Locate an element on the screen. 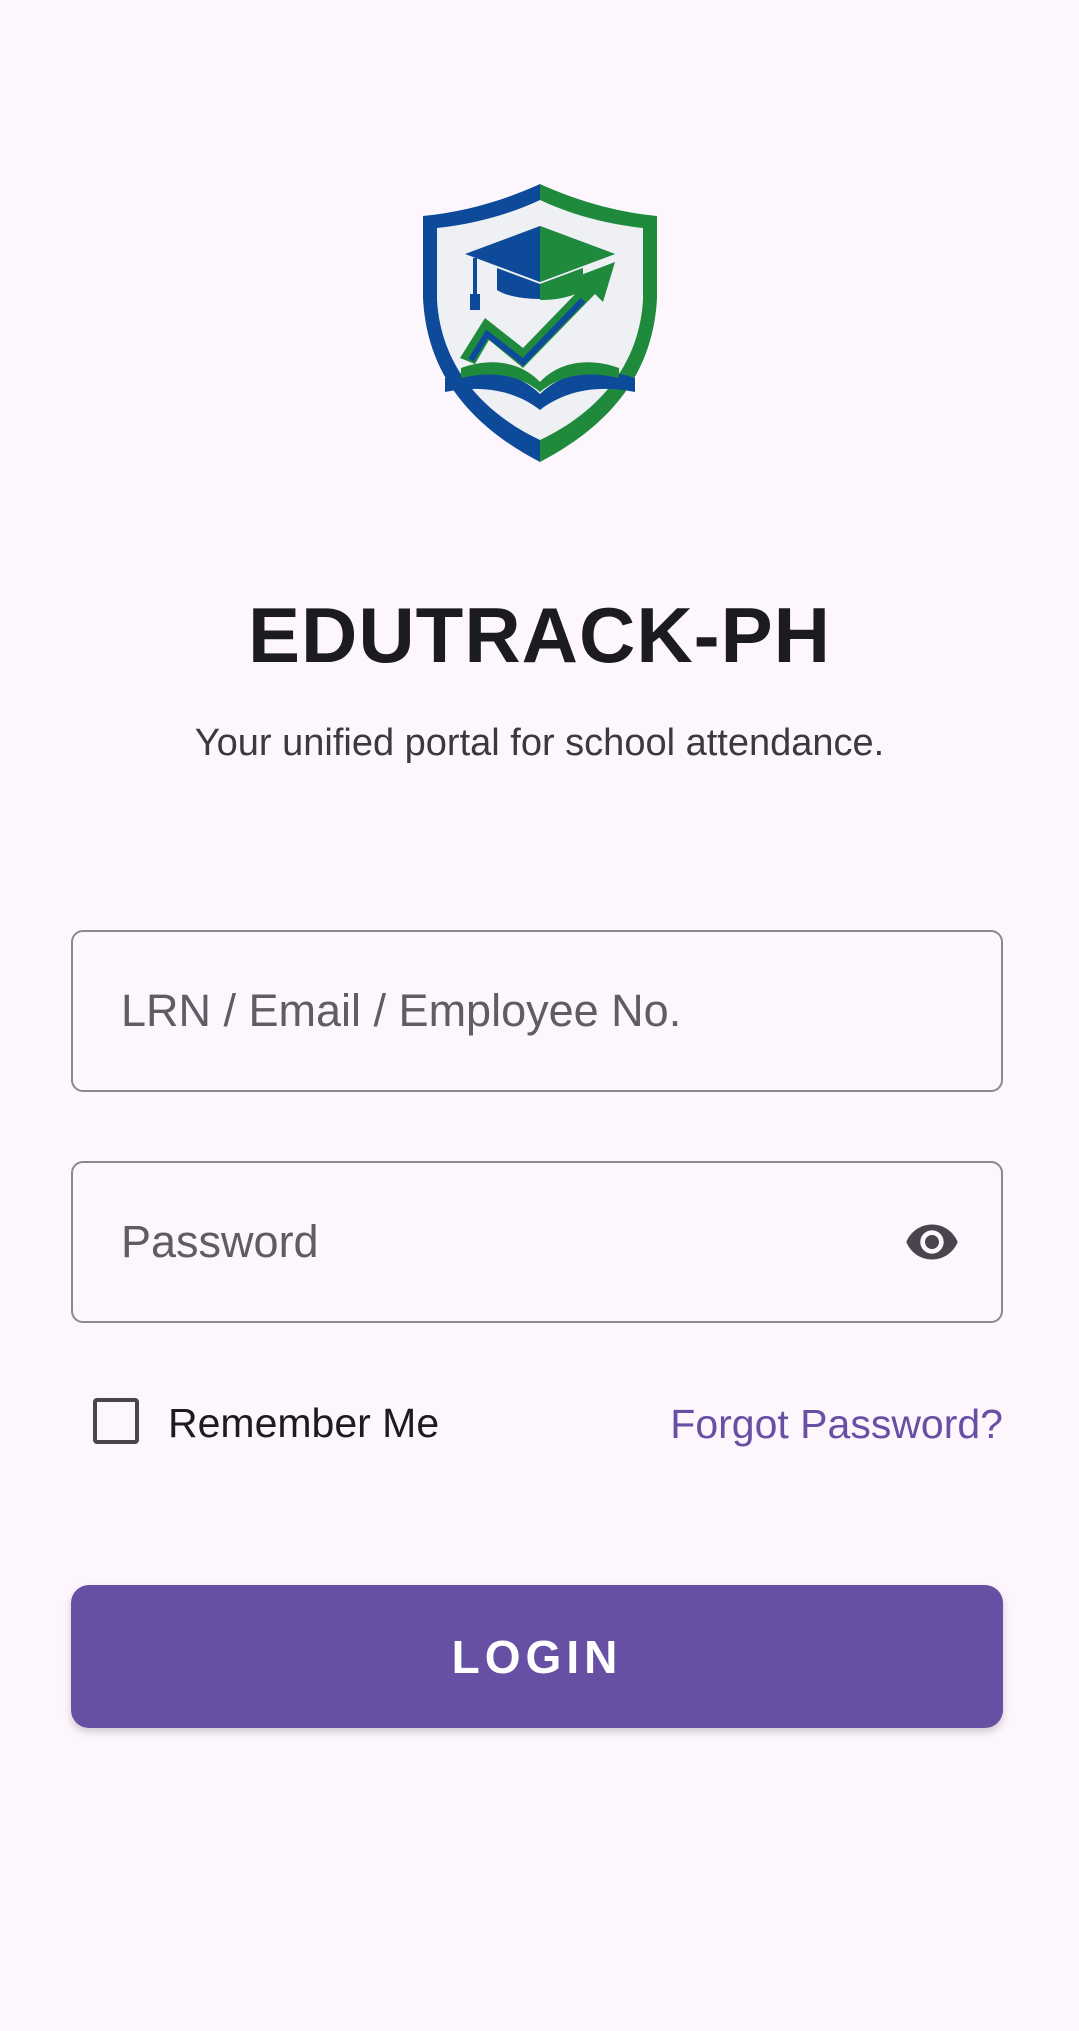 This screenshot has width=1079, height=2031. app-title: EDUTRACK-PH is located at coordinates (539, 635).